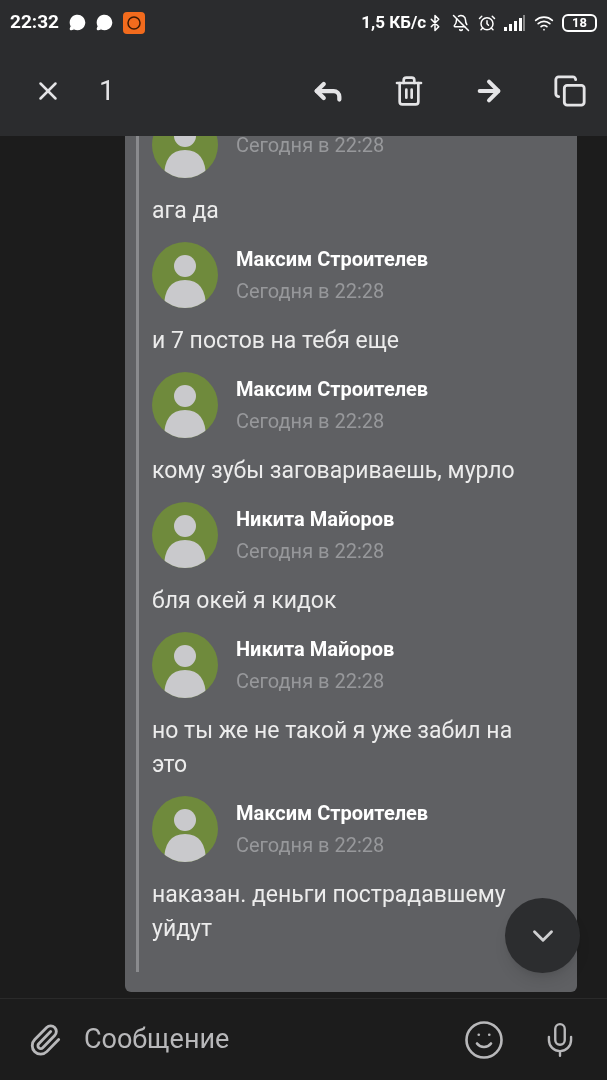 The image size is (607, 1080). What do you see at coordinates (329, 912) in the screenshot?
I see `message-text: наказан. деньги пострадавшему уйдут` at bounding box center [329, 912].